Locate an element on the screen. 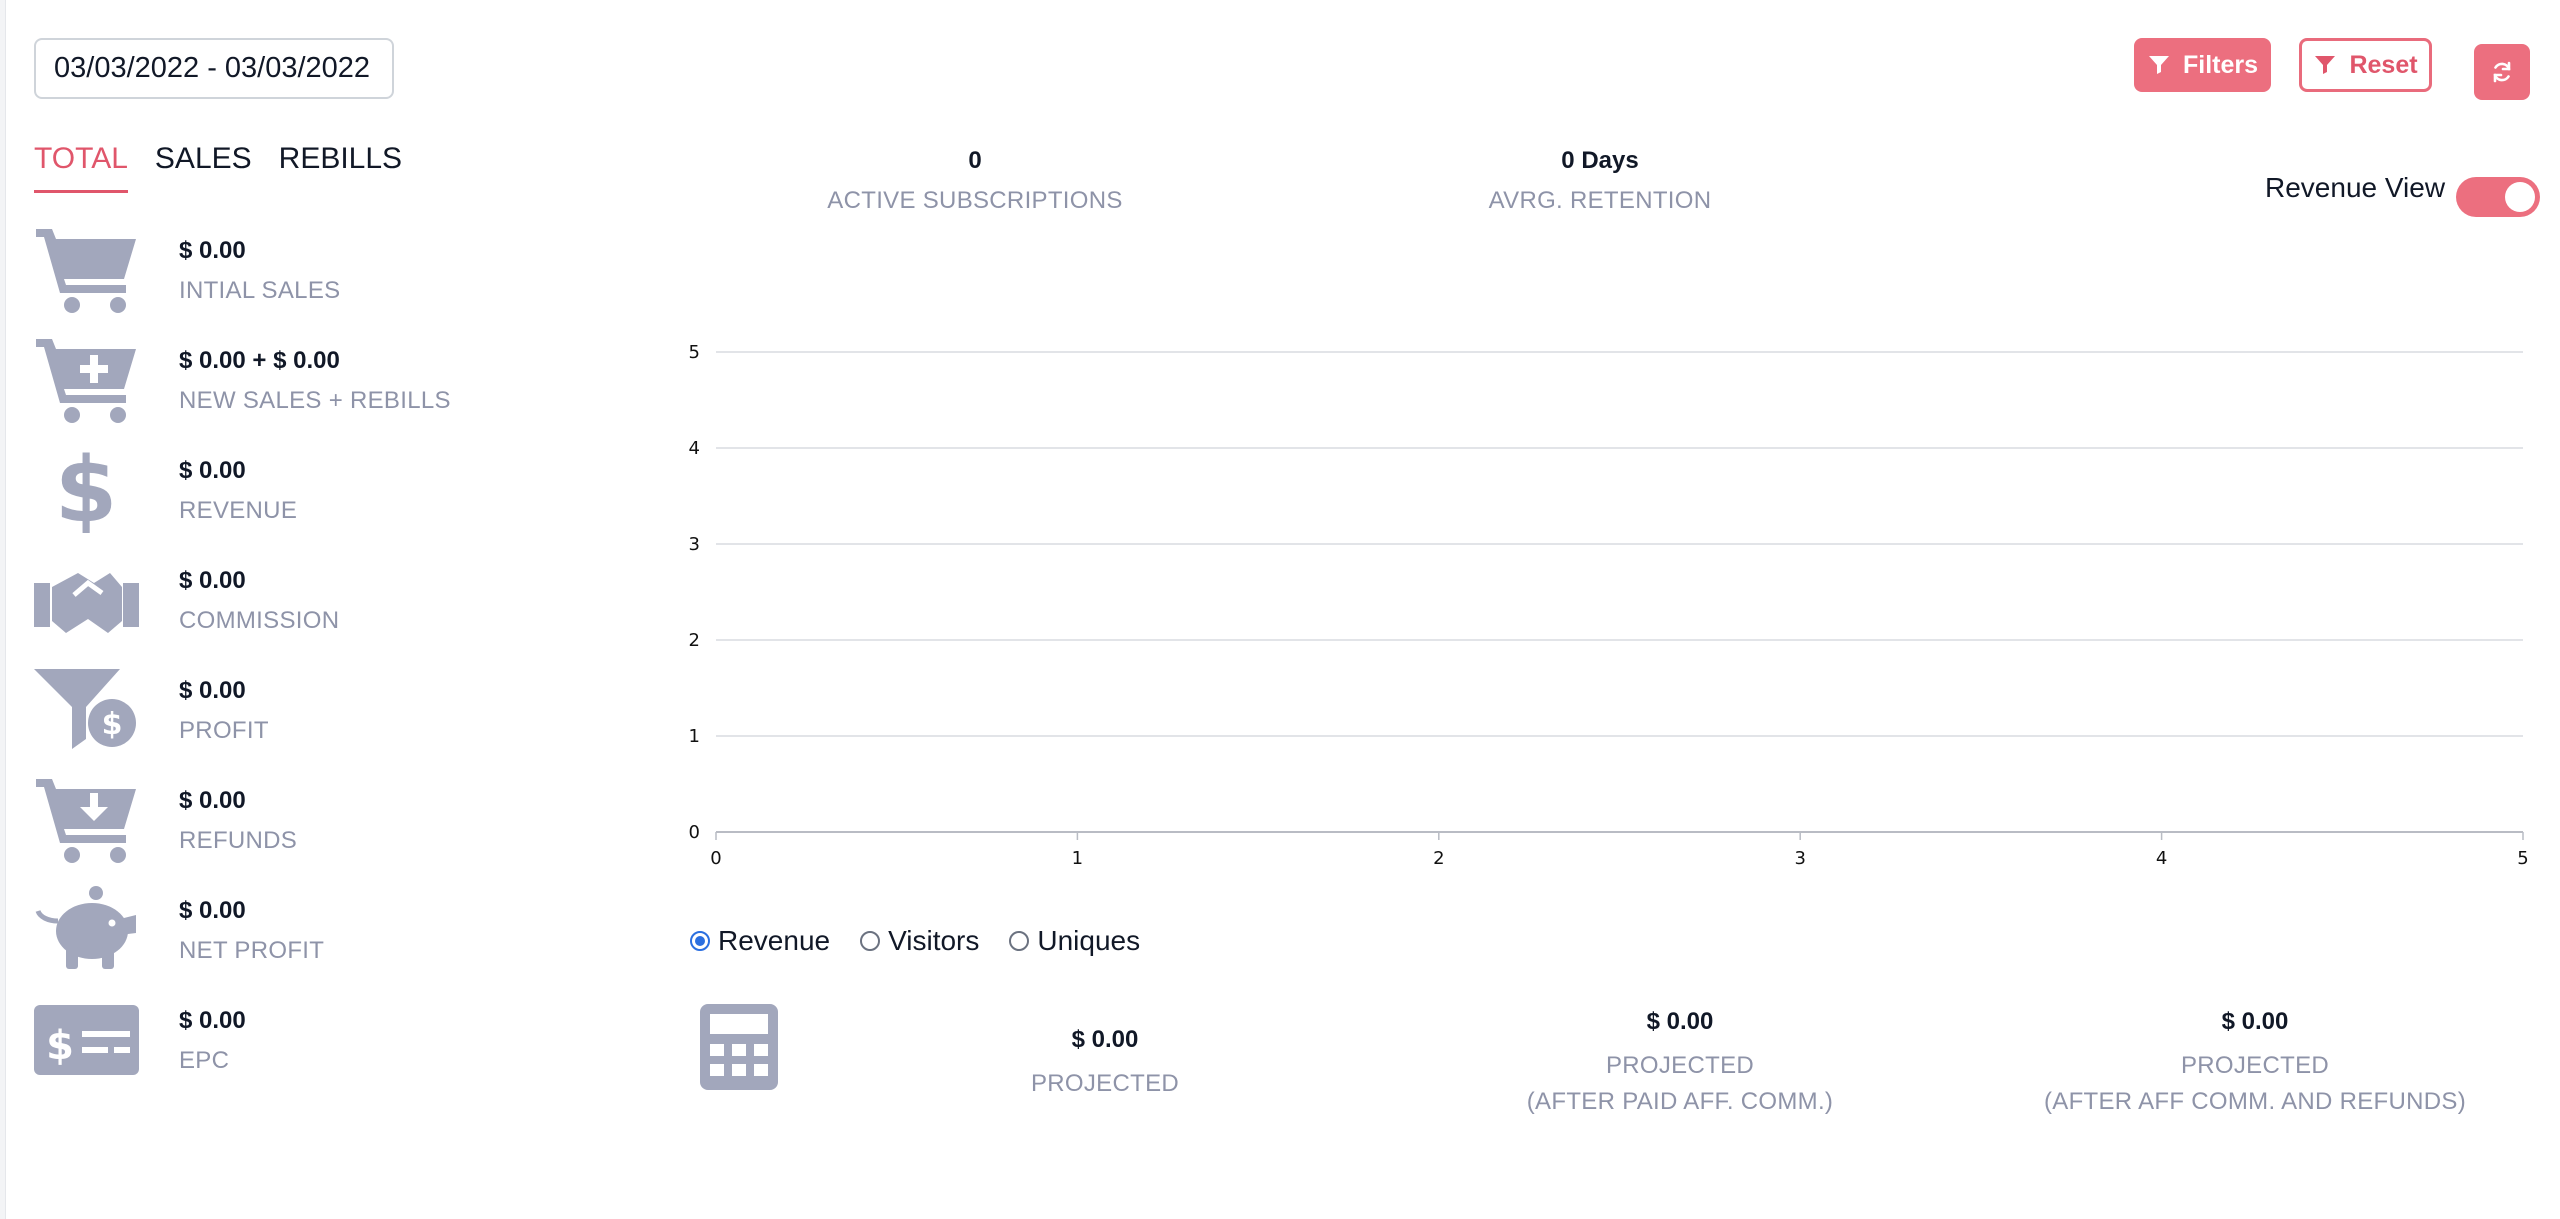 The height and width of the screenshot is (1219, 2560). metric-label: REVENUE is located at coordinates (238, 510).